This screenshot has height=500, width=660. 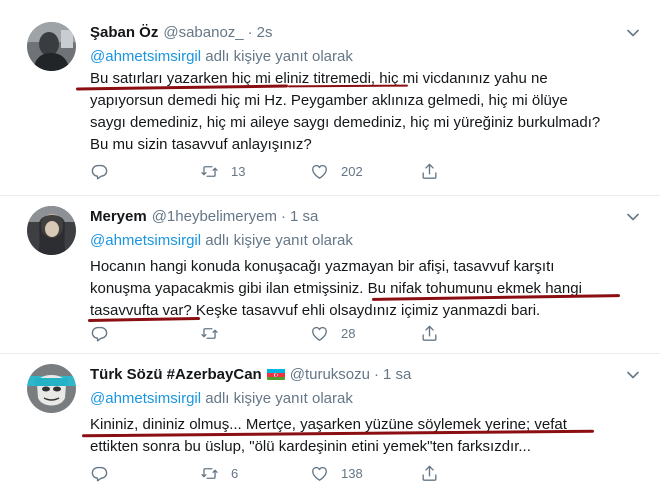 I want to click on tweet-header: Meryem @1heybelimeryem · 1 sa, so click(x=365, y=216).